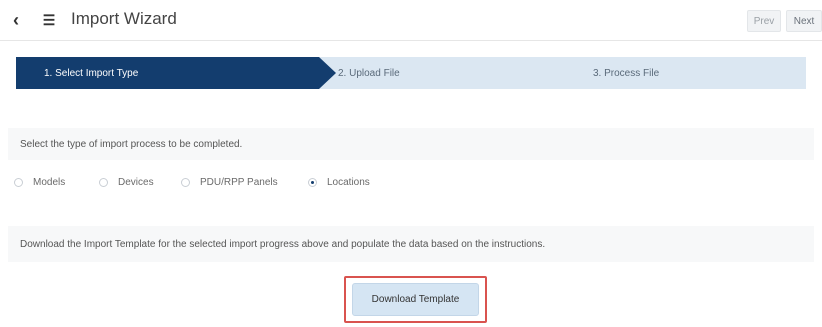 Image resolution: width=822 pixels, height=327 pixels. Describe the element at coordinates (239, 182) in the screenshot. I see `radio-label: PDU/RPP Panels` at that location.